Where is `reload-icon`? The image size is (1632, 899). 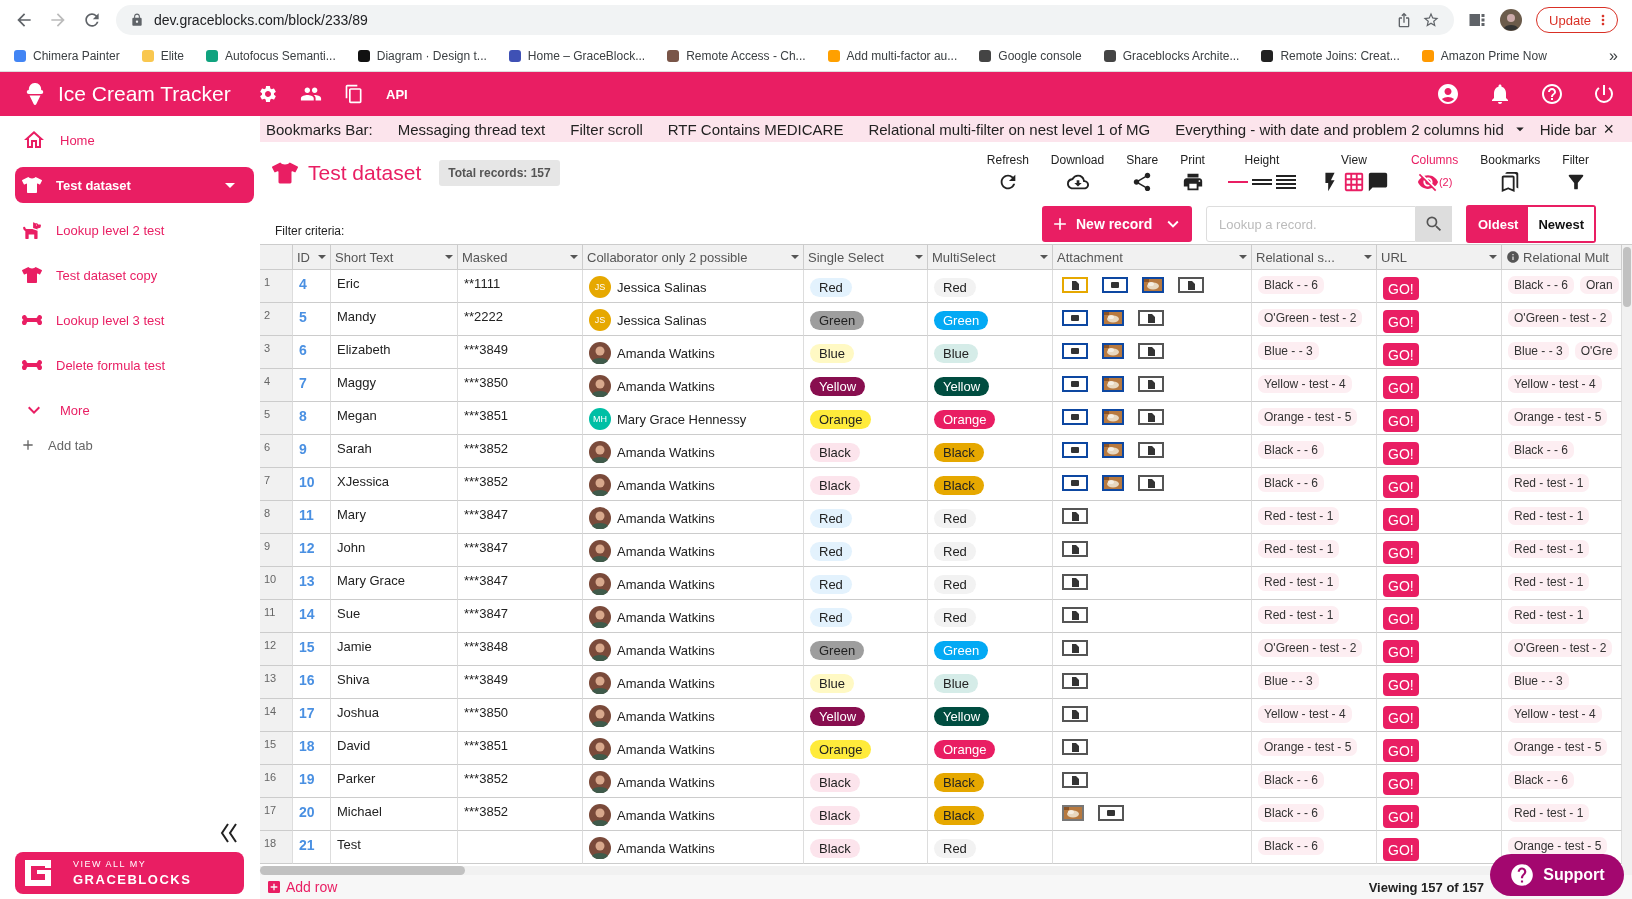 reload-icon is located at coordinates (92, 20).